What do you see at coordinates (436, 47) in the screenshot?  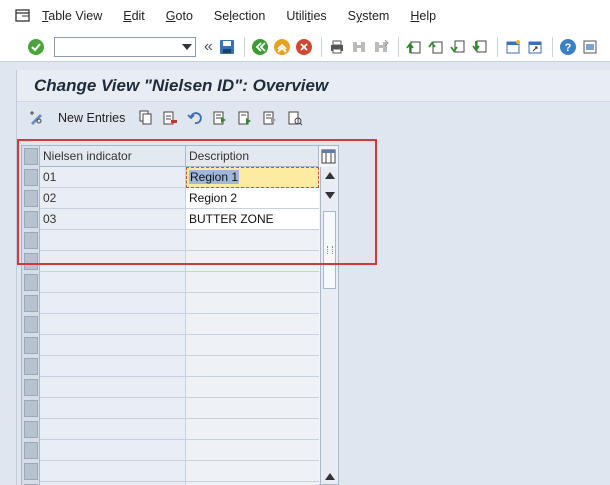 I see `previous-page-icon` at bounding box center [436, 47].